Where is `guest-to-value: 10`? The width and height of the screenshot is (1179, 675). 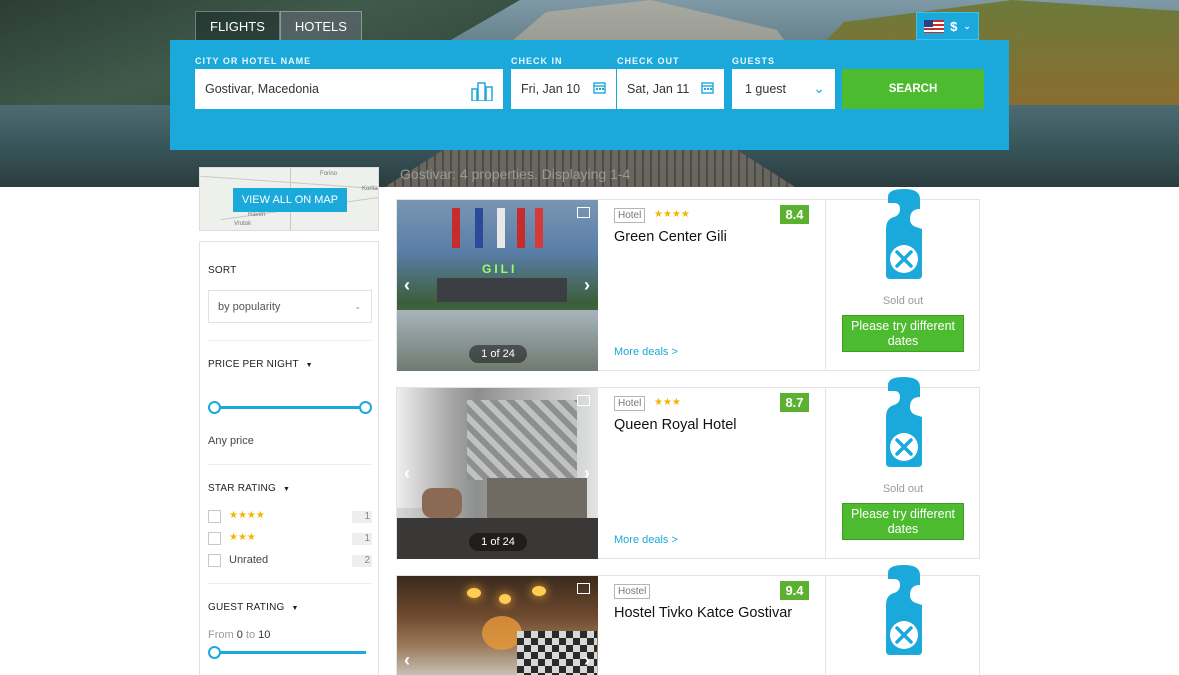 guest-to-value: 10 is located at coordinates (264, 635).